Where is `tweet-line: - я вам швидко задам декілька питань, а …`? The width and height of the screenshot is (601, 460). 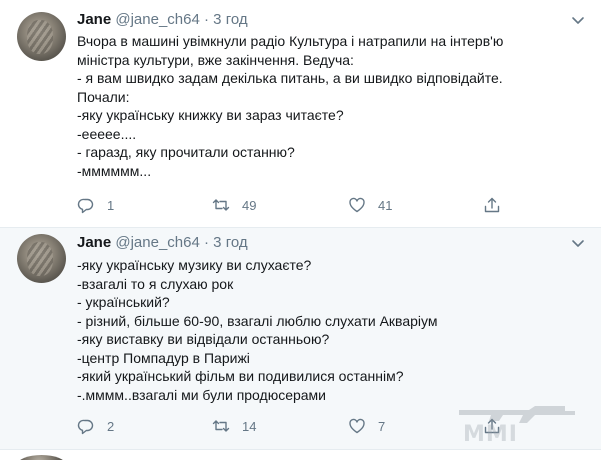
tweet-line: - я вам швидко задам декілька питань, а … is located at coordinates (290, 78).